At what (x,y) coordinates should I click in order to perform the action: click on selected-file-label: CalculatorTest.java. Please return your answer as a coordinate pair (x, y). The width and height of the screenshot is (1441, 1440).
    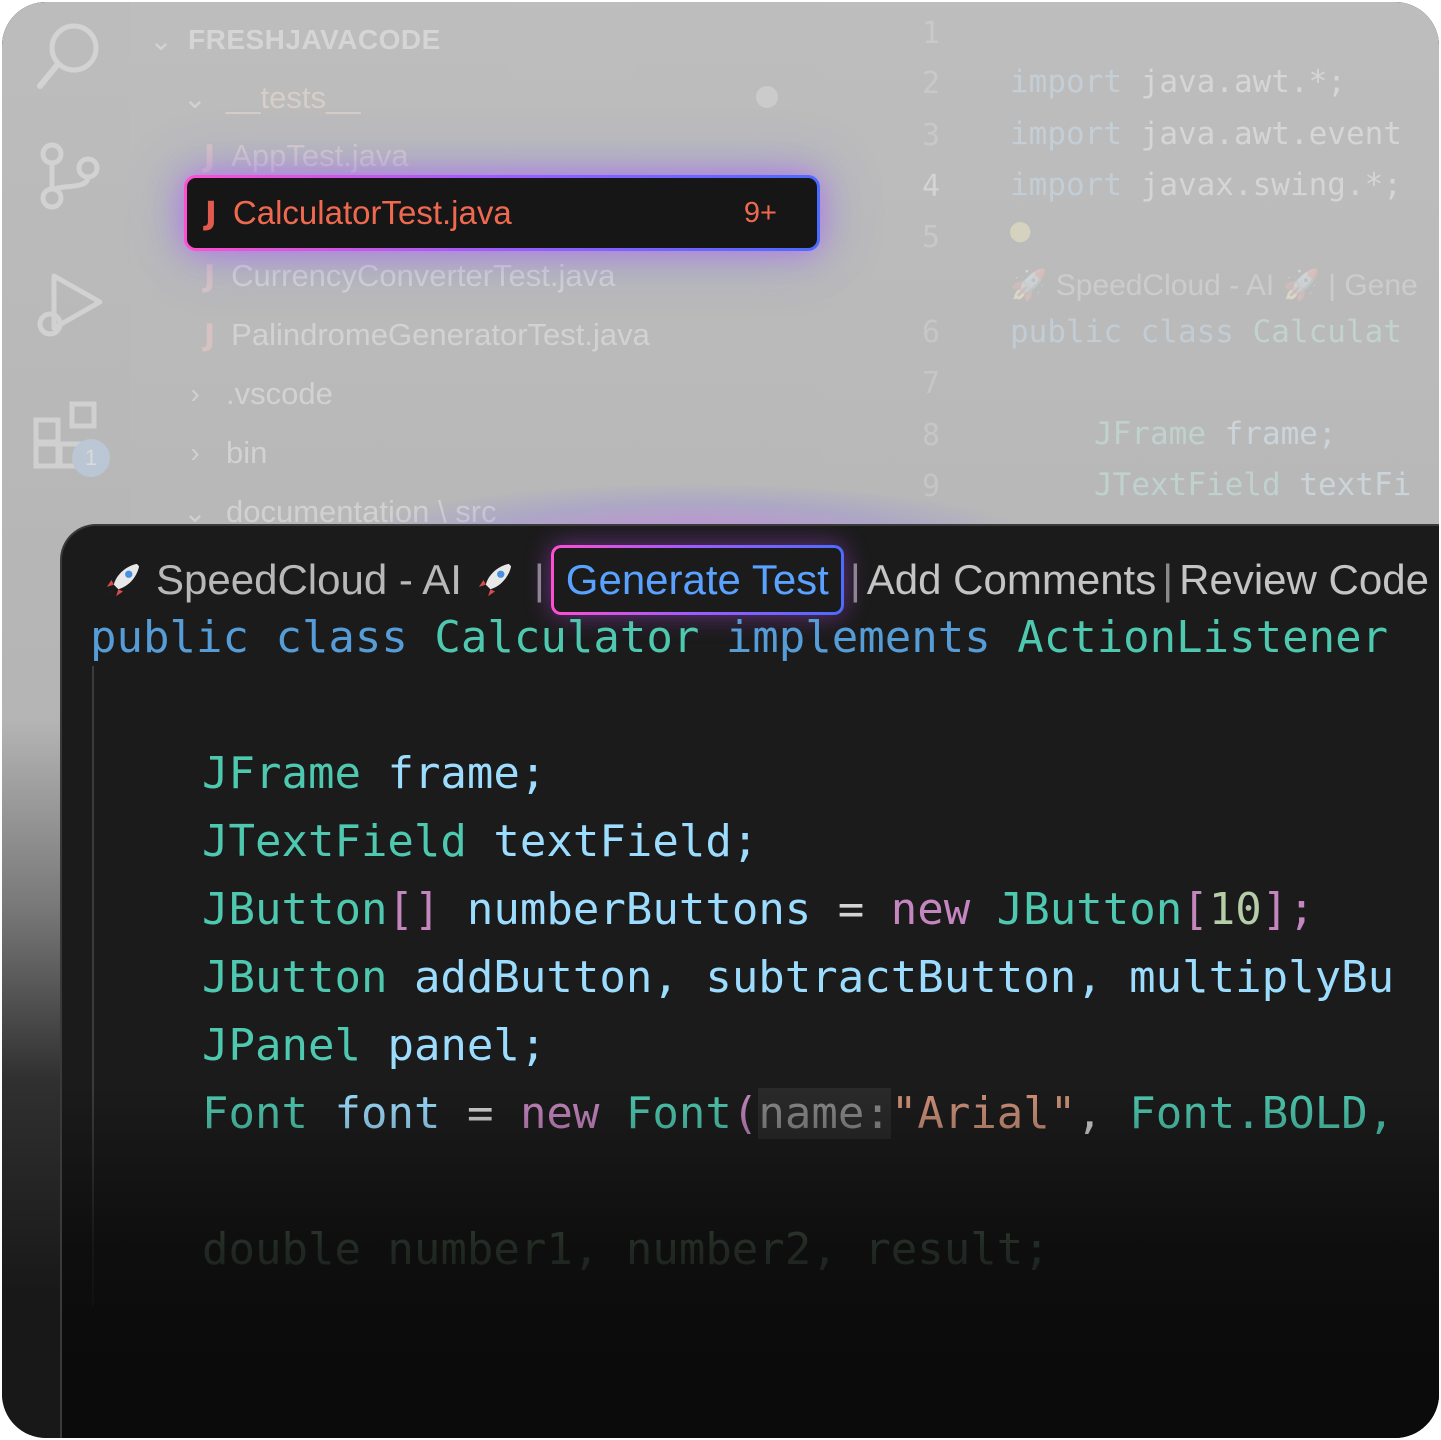
    Looking at the image, I should click on (372, 212).